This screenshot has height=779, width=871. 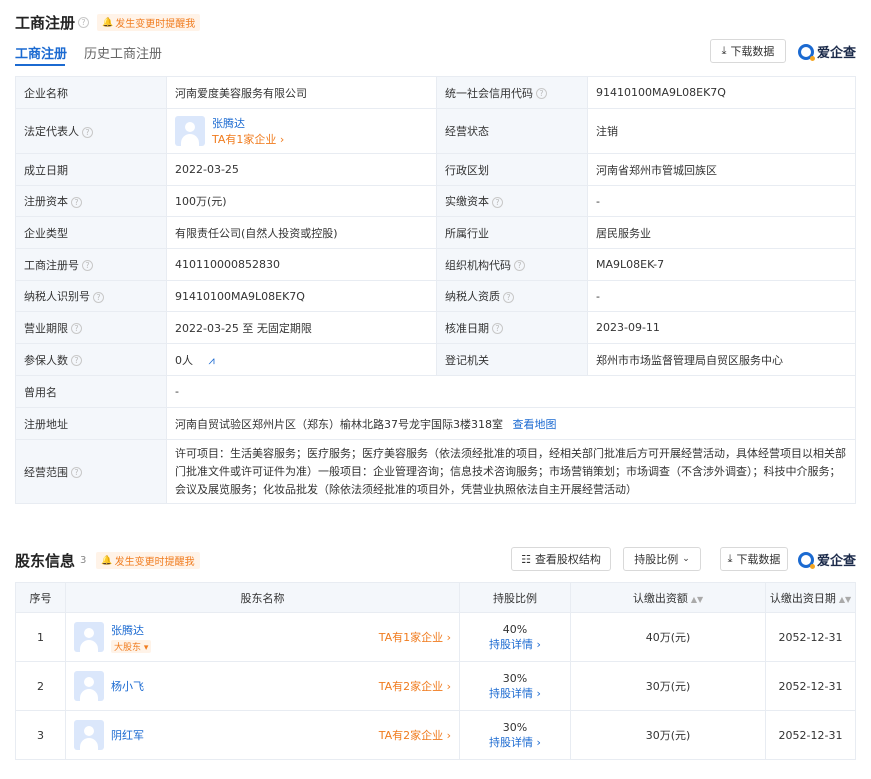 I want to click on field-label: 法定代表人?, so click(x=91, y=131).